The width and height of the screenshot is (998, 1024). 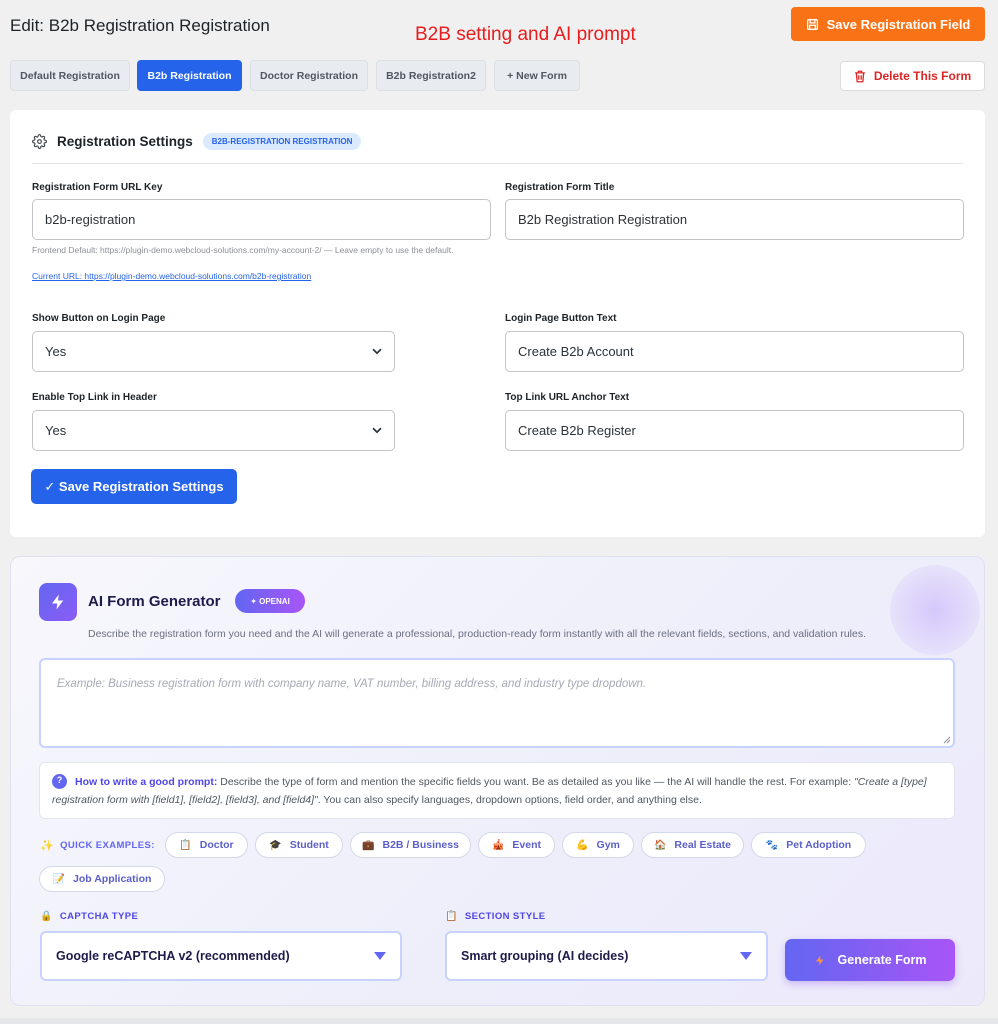 What do you see at coordinates (282, 141) in the screenshot?
I see `form-slug-badge: B2B-REGISTRATION REGISTRATION` at bounding box center [282, 141].